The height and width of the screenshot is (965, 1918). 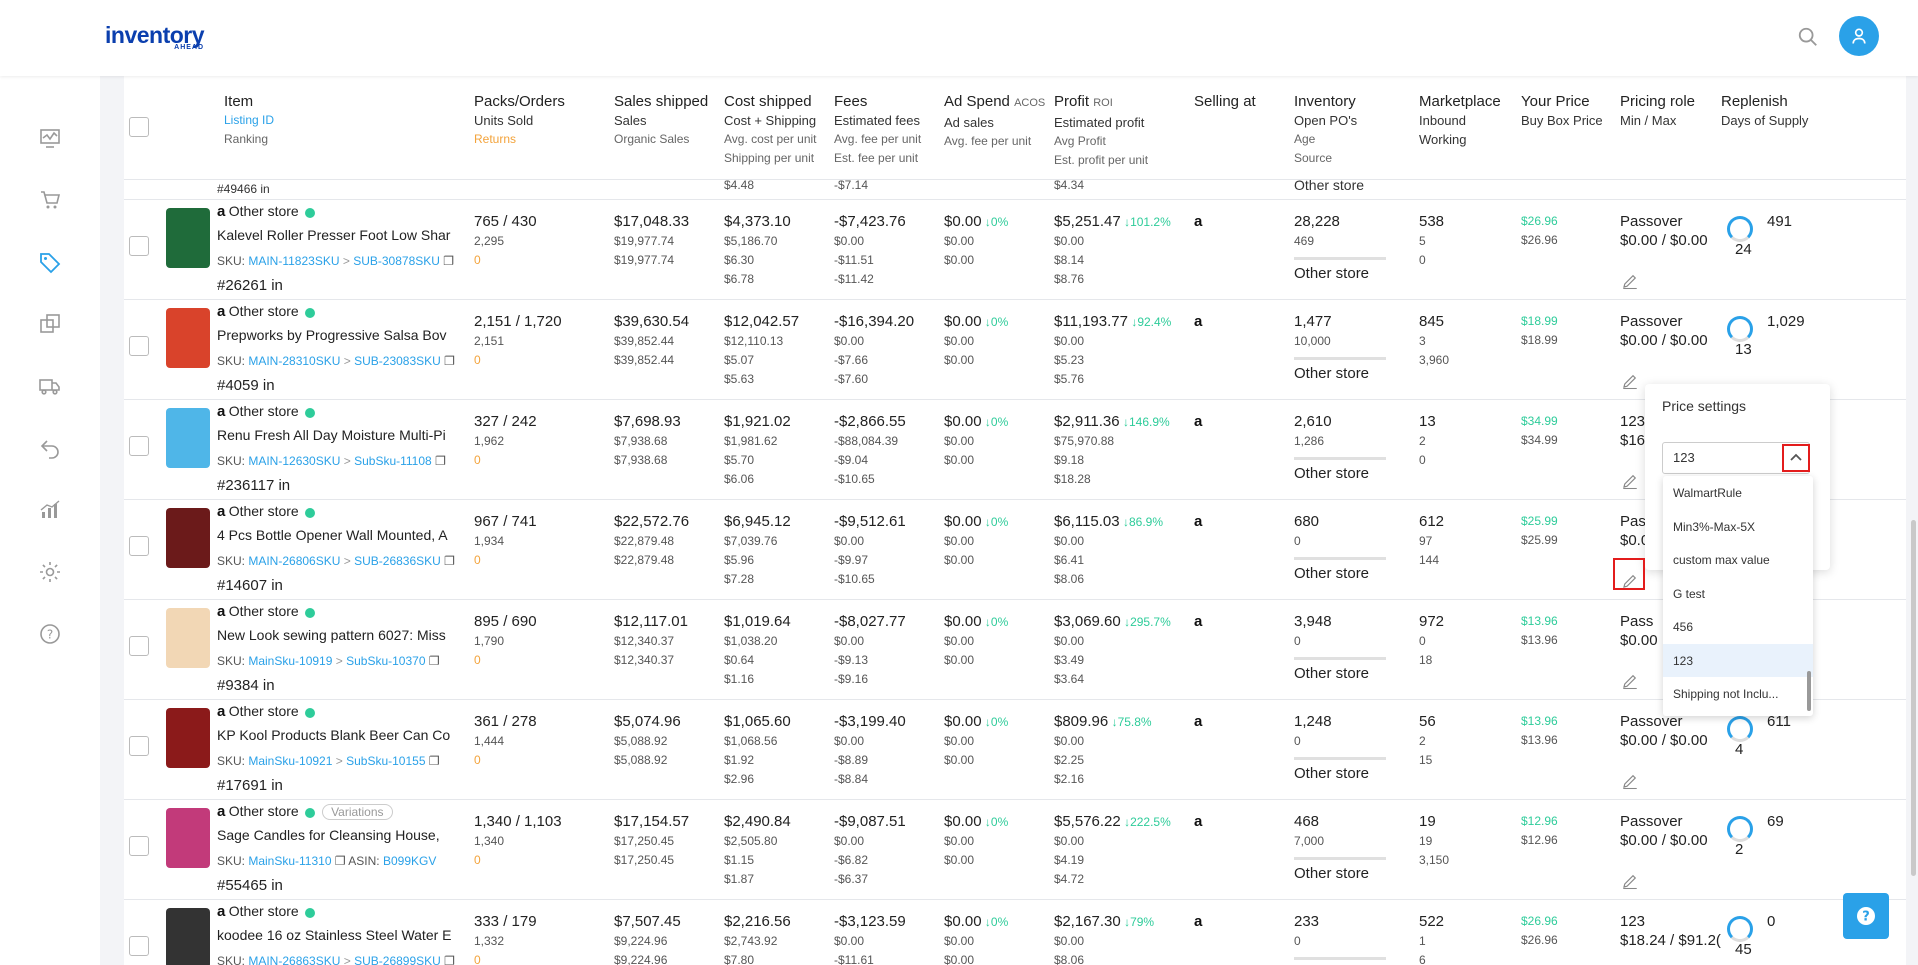 What do you see at coordinates (294, 561) in the screenshot?
I see `main-sku-link: MAIN-26806SKU` at bounding box center [294, 561].